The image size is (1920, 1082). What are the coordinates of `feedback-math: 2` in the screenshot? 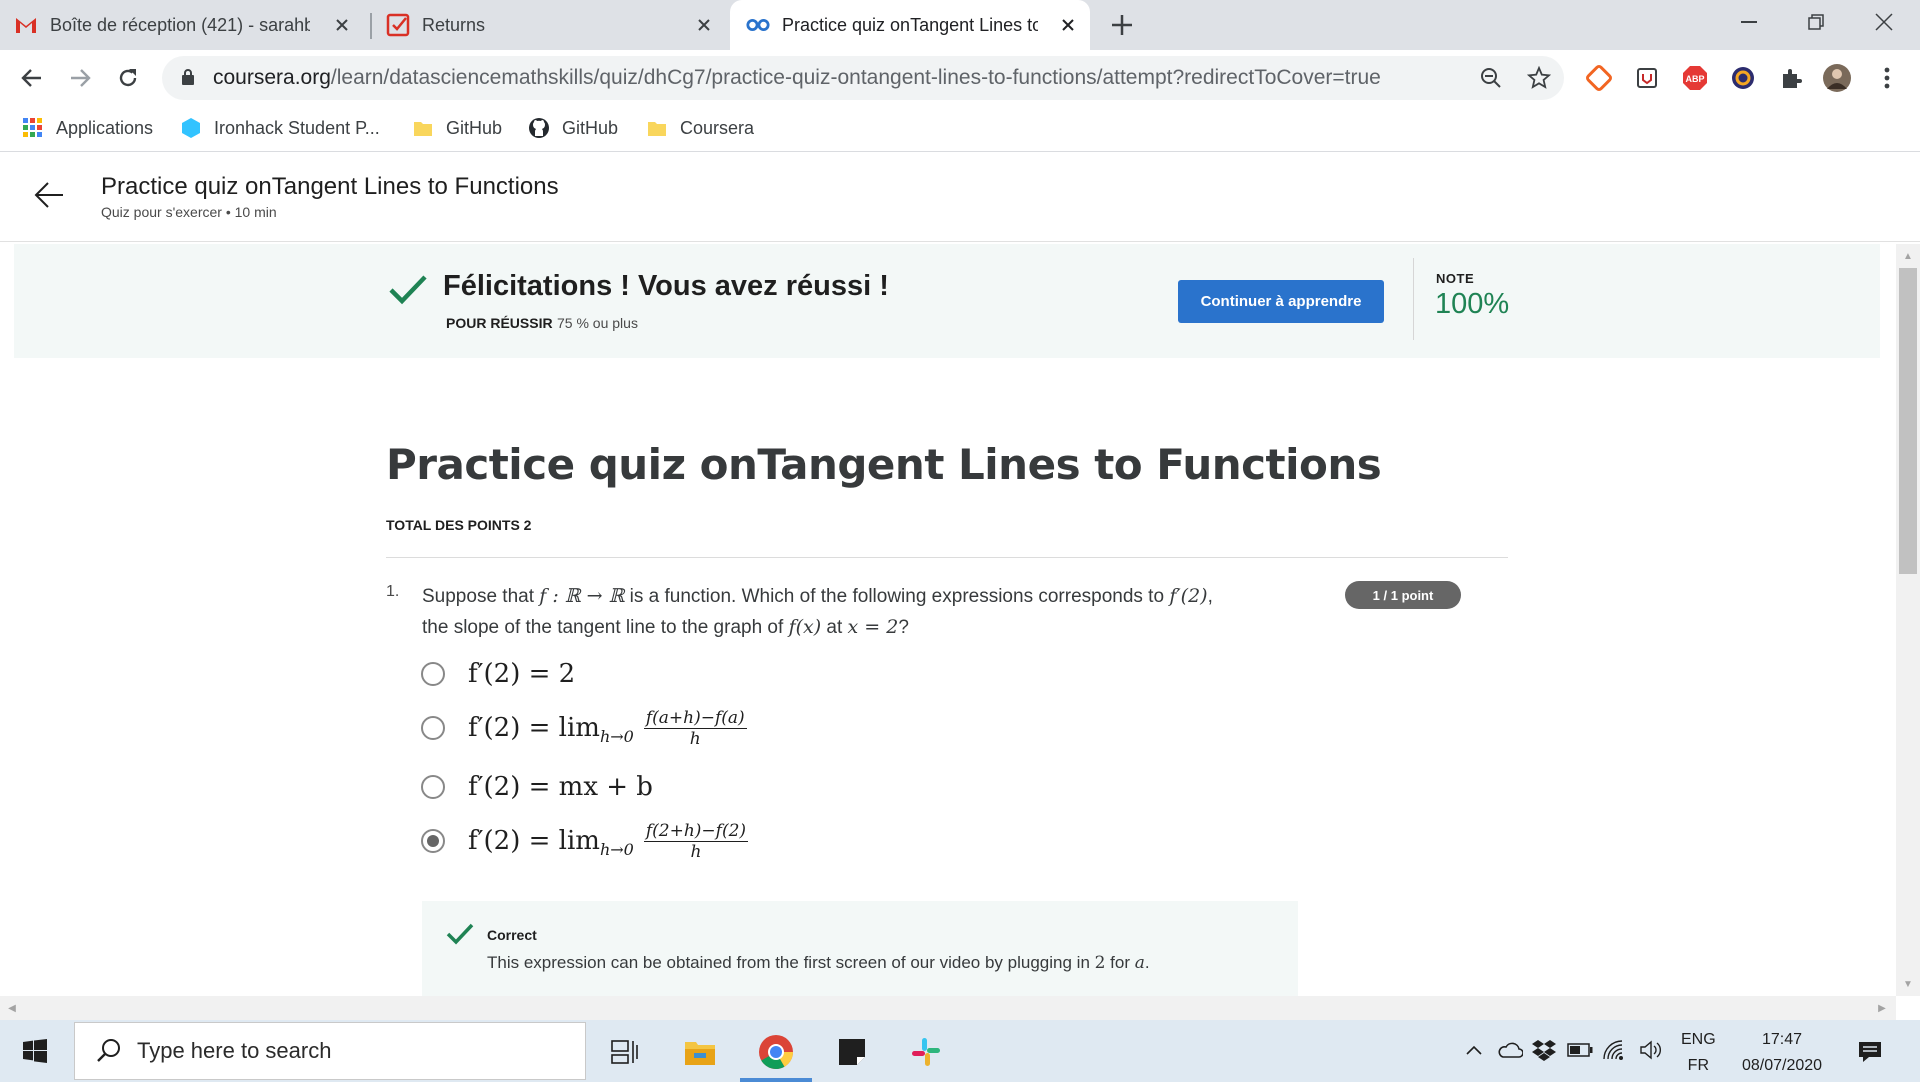 It's located at (1100, 963).